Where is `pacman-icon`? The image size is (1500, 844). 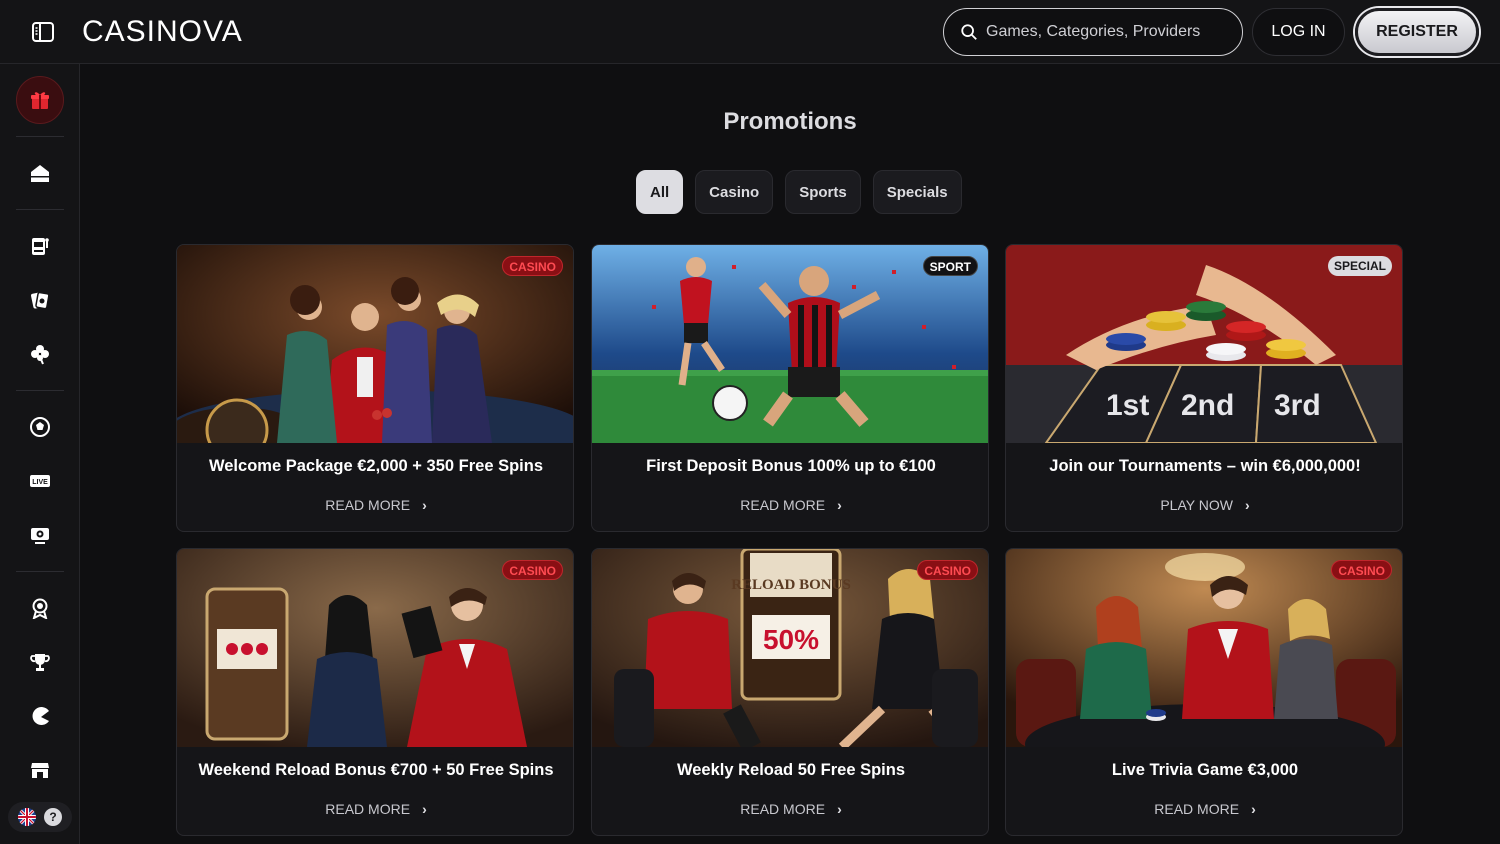
pacman-icon is located at coordinates (40, 716).